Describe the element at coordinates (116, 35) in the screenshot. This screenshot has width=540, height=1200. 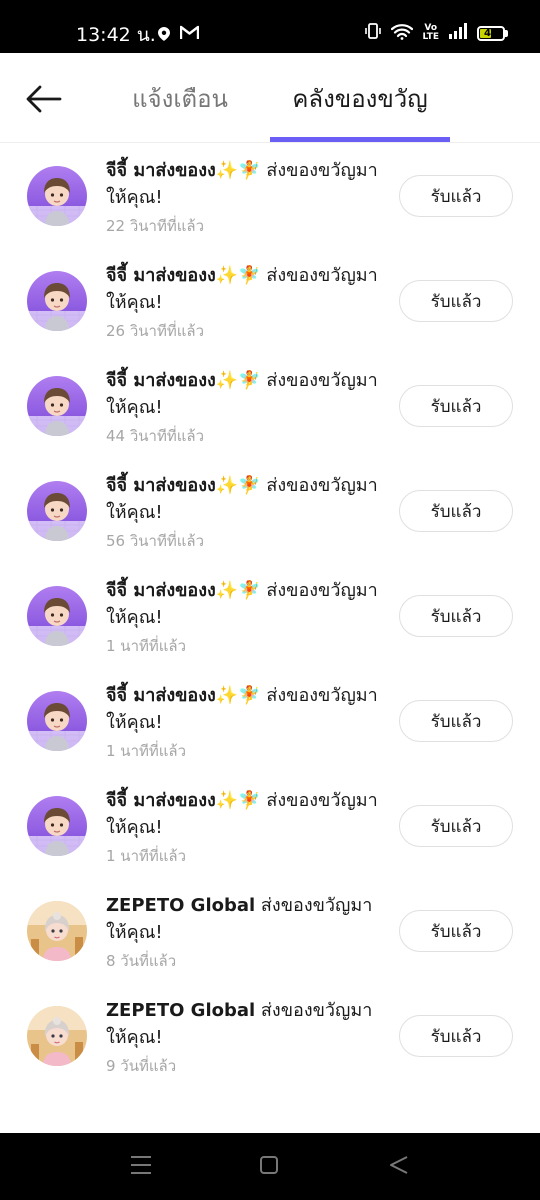
I see `status-time: 13:42 น.` at that location.